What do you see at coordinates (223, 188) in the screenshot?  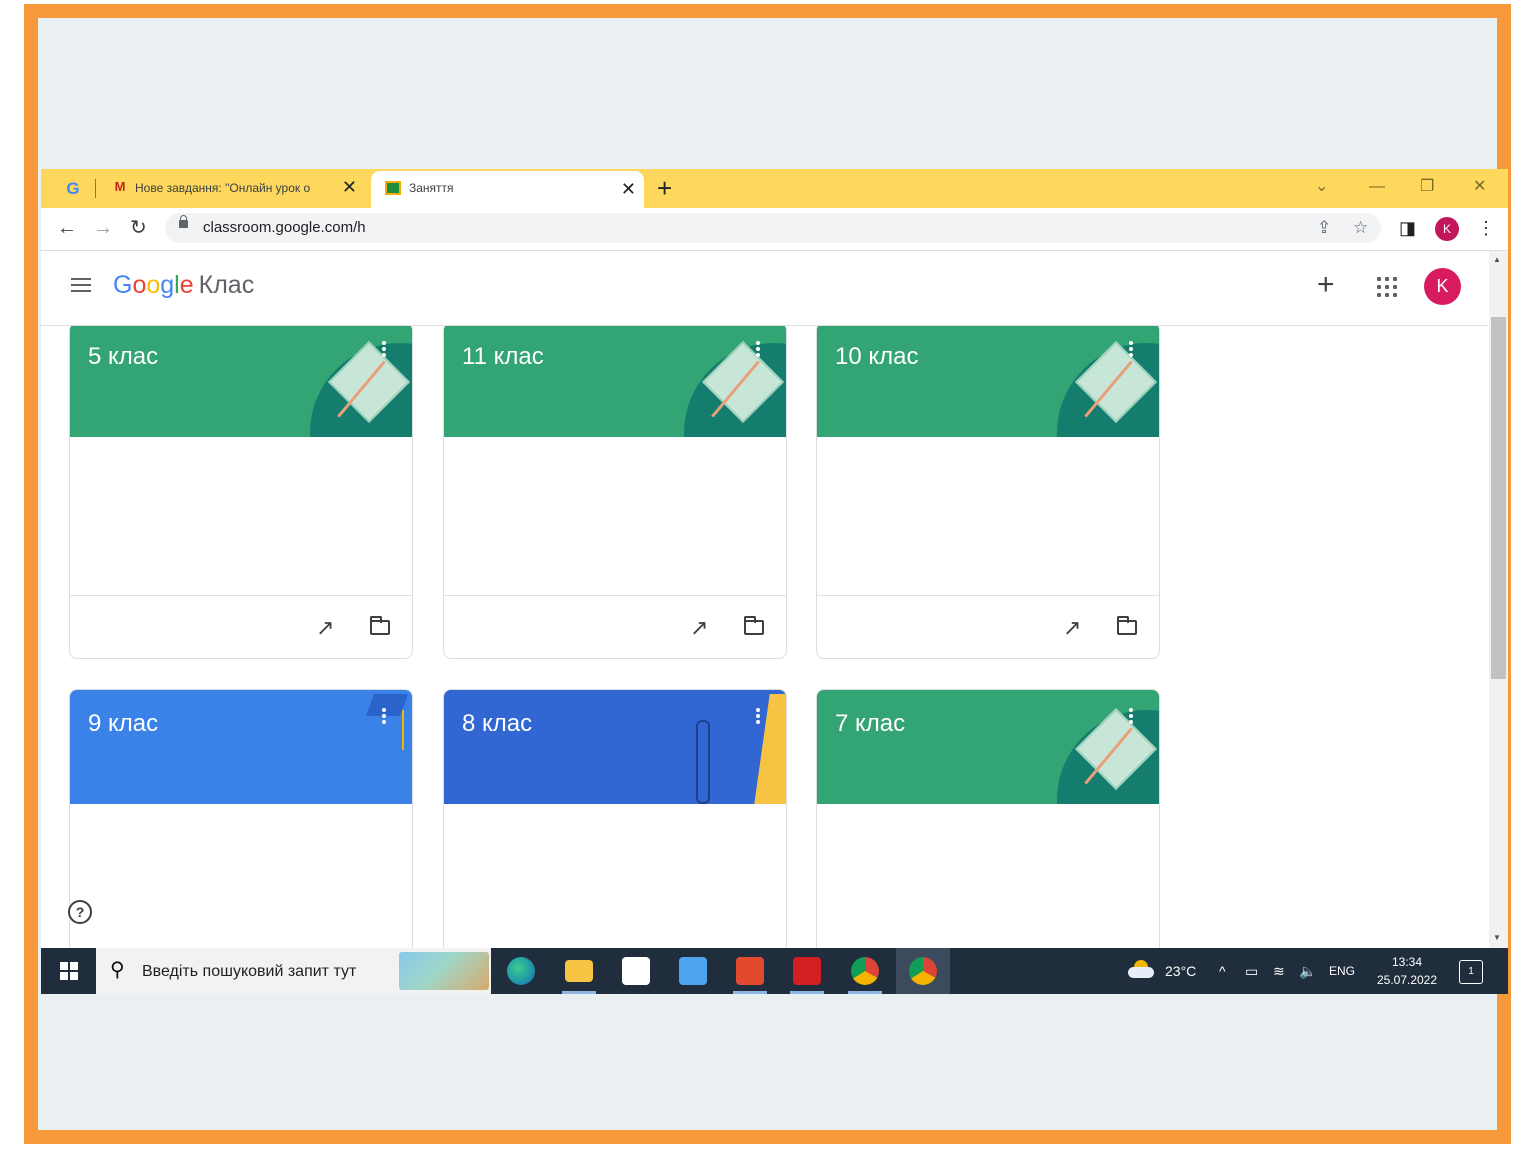 I see `tab-title: Нове завдання: "Онлайн урок о` at bounding box center [223, 188].